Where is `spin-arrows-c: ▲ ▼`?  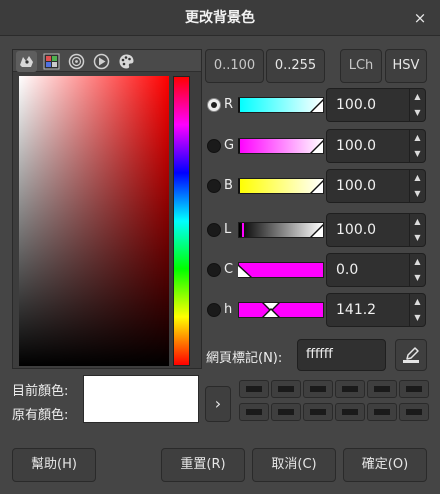 spin-arrows-c: ▲ ▼ is located at coordinates (418, 270).